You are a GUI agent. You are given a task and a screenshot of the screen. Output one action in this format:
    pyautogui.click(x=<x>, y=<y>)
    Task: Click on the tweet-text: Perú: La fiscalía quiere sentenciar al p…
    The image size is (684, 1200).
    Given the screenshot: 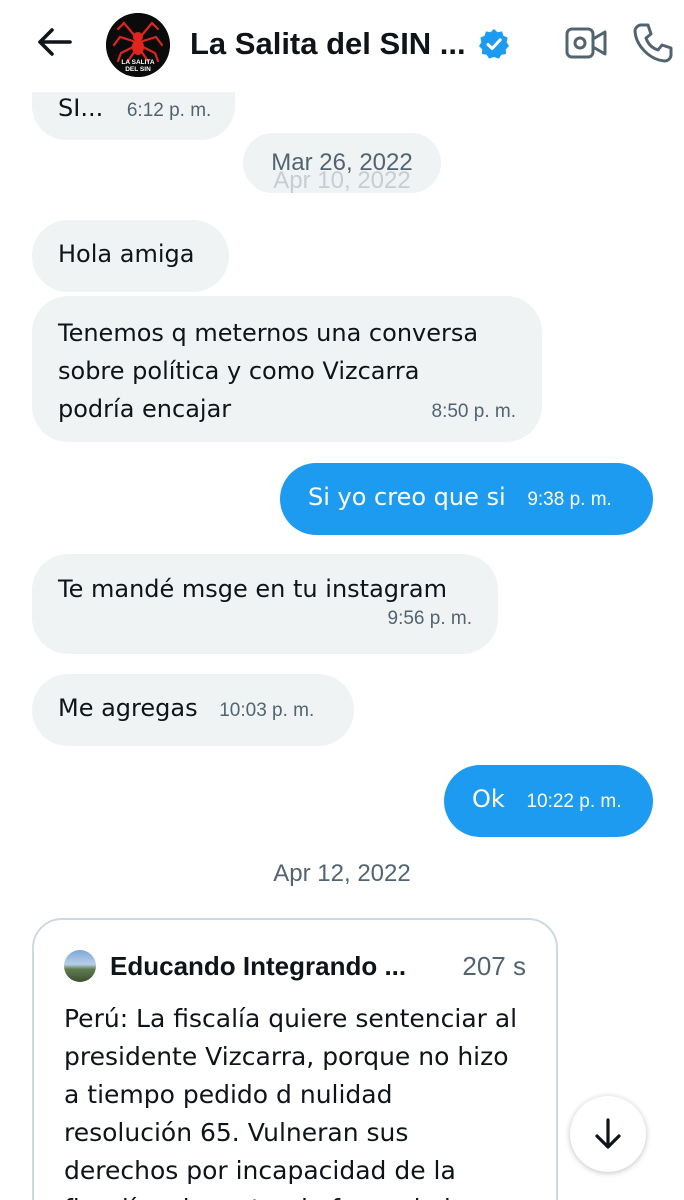 What is the action you would take?
    pyautogui.click(x=295, y=1100)
    